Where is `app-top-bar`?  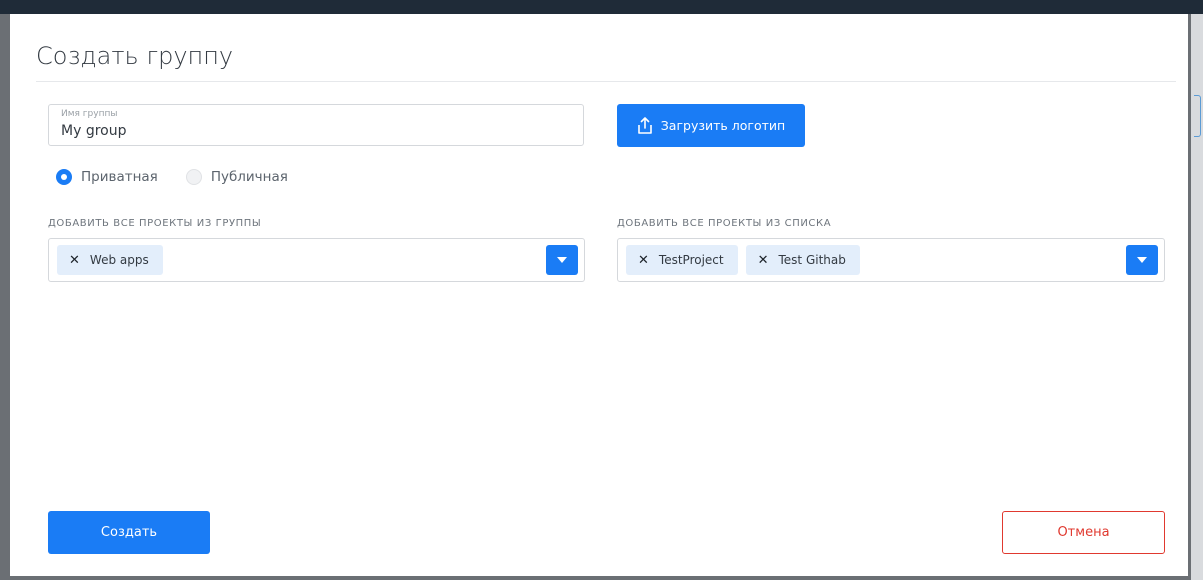 app-top-bar is located at coordinates (601, 7).